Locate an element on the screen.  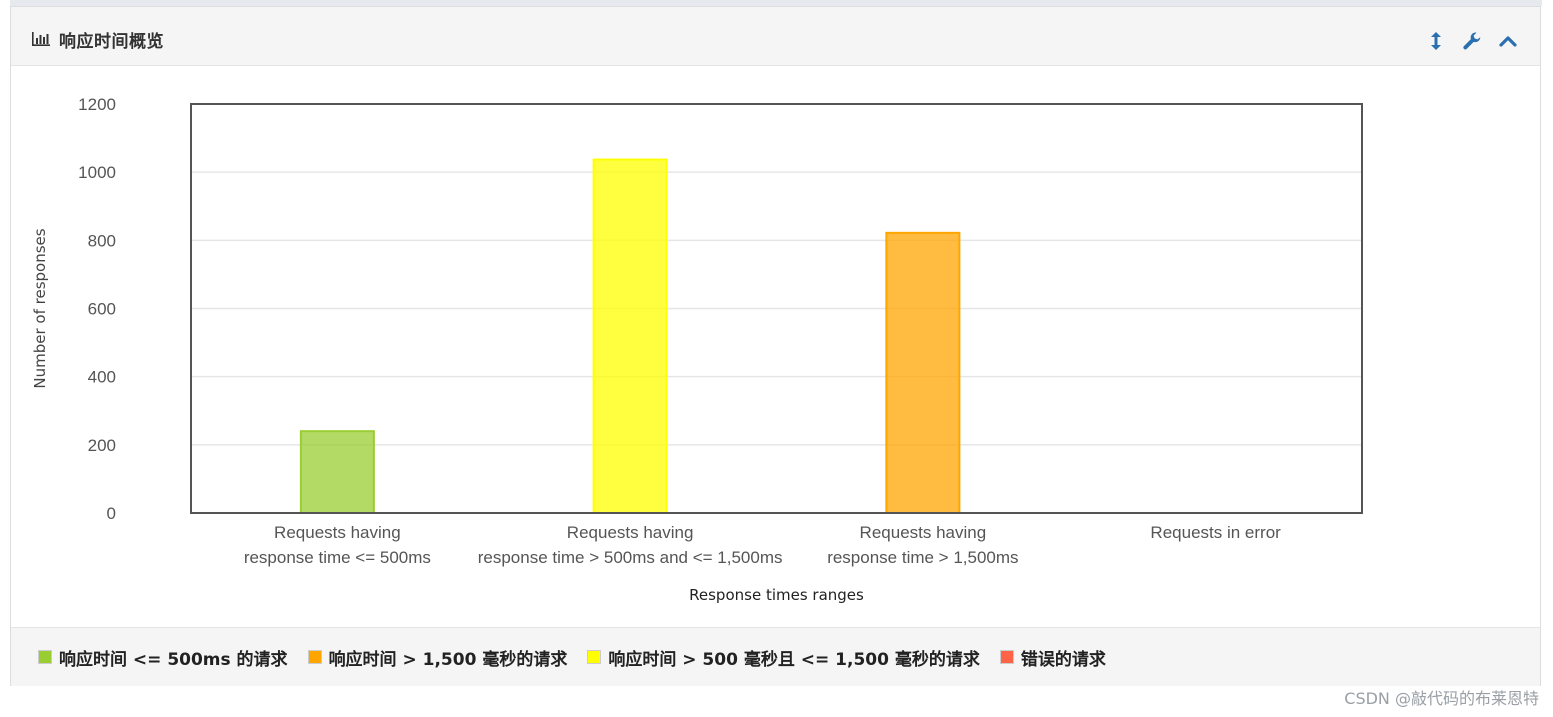
y-tick-label: 1000 is located at coordinates (97, 172).